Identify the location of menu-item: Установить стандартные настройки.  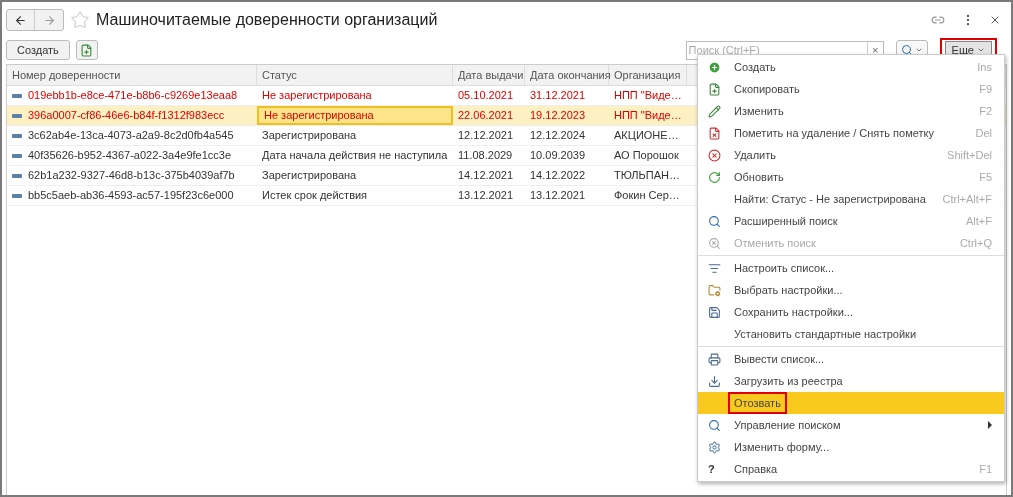
(851, 334).